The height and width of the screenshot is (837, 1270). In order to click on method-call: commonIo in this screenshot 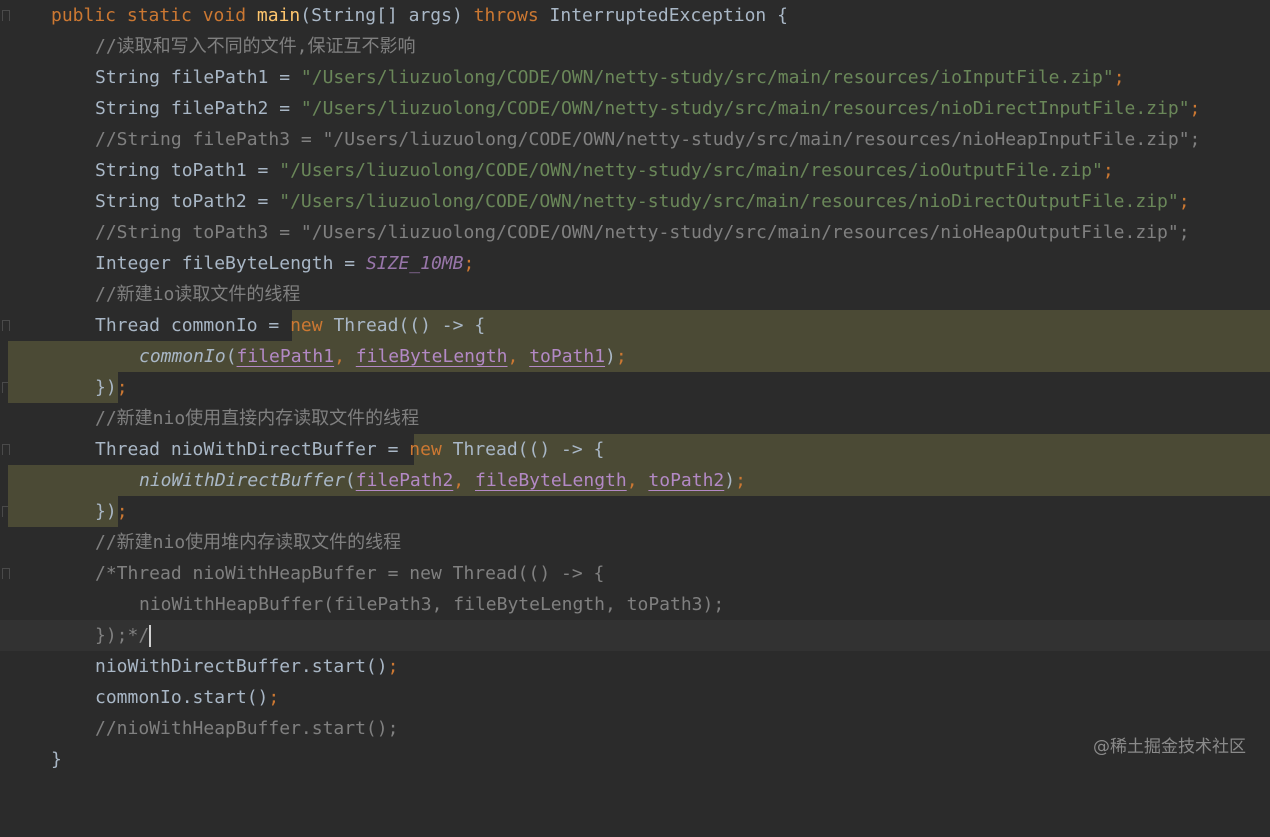, I will do `click(182, 356)`.